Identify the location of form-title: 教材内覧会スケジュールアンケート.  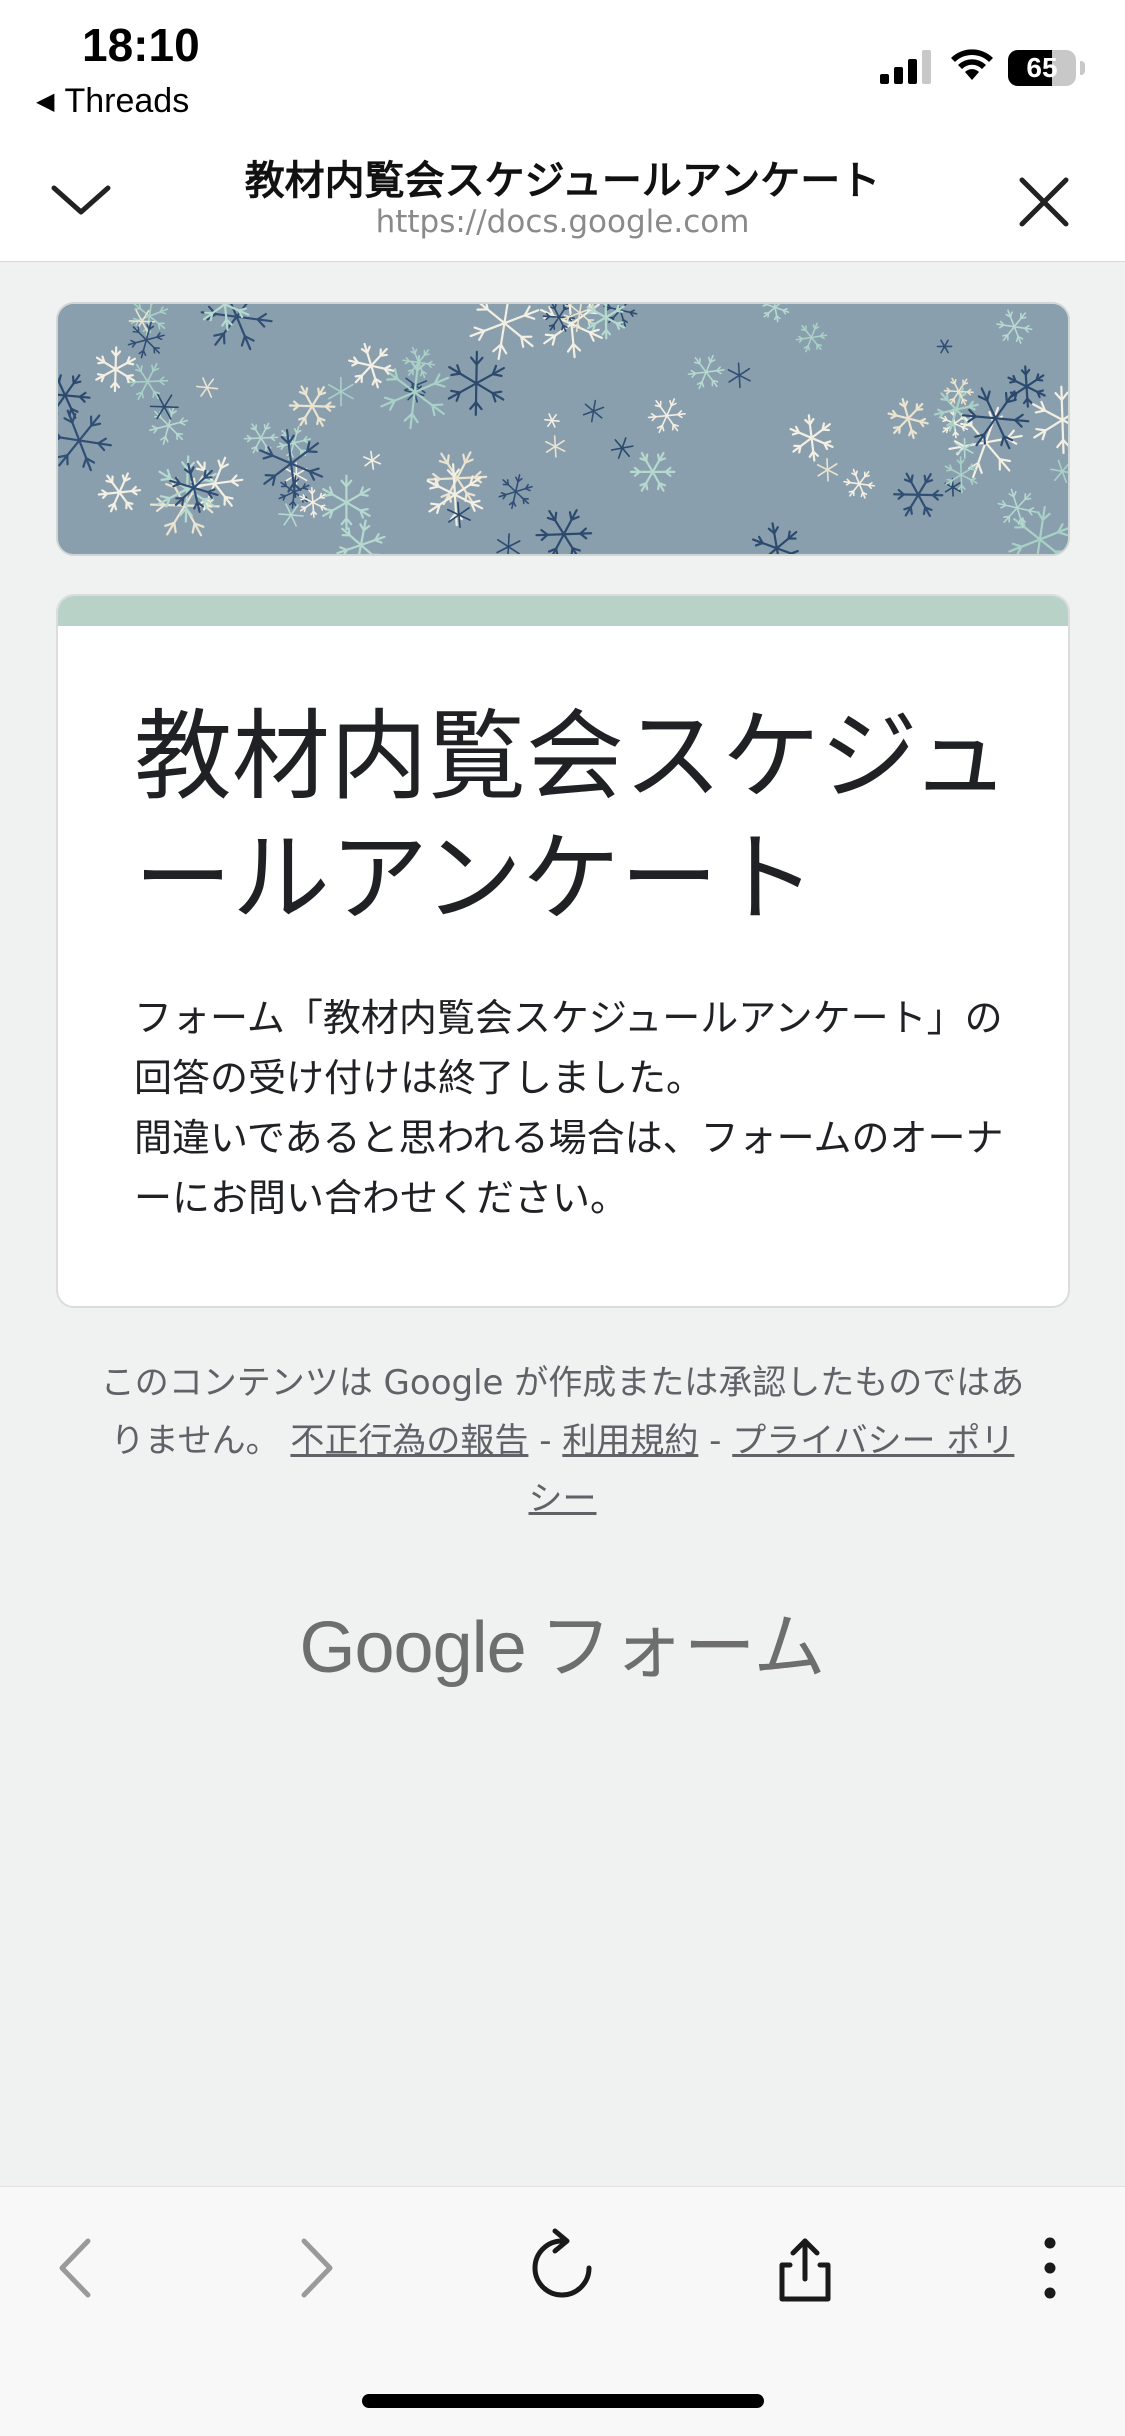
(572, 818).